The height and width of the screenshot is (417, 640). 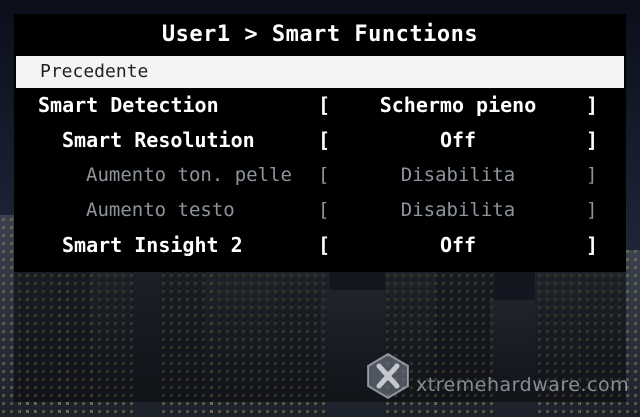 What do you see at coordinates (523, 385) in the screenshot?
I see `watermark-text: xtremehardware.com` at bounding box center [523, 385].